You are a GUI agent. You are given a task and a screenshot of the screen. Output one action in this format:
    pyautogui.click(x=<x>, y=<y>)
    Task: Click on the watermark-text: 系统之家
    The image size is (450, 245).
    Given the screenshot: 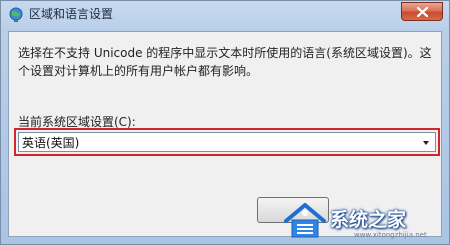 What is the action you would take?
    pyautogui.click(x=368, y=220)
    